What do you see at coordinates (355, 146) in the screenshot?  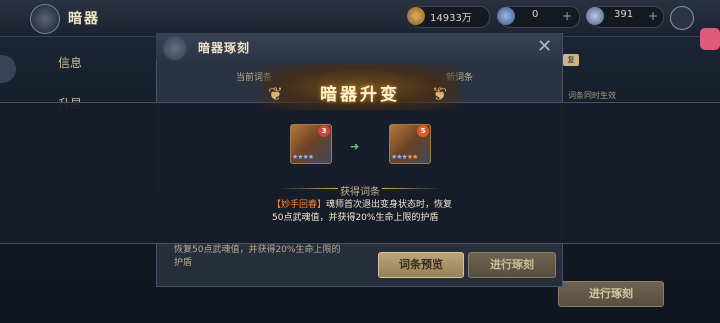 I see `upgrade-arrow-icon: ➜` at bounding box center [355, 146].